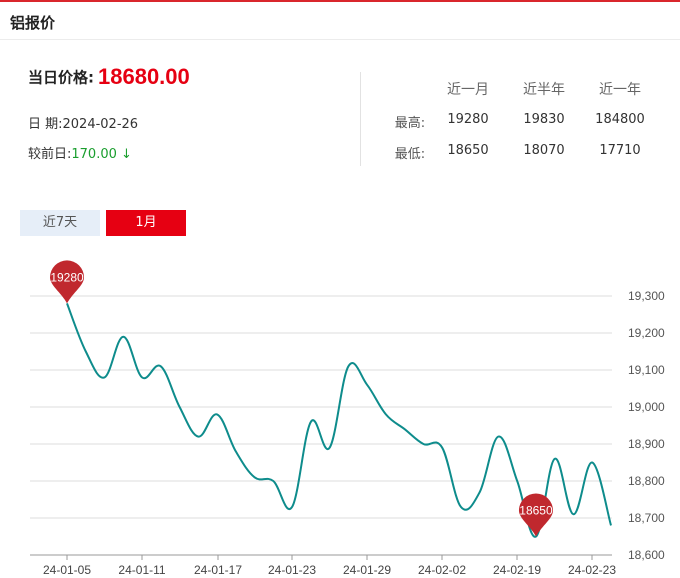  I want to click on stats-high-1m: 19280, so click(468, 119).